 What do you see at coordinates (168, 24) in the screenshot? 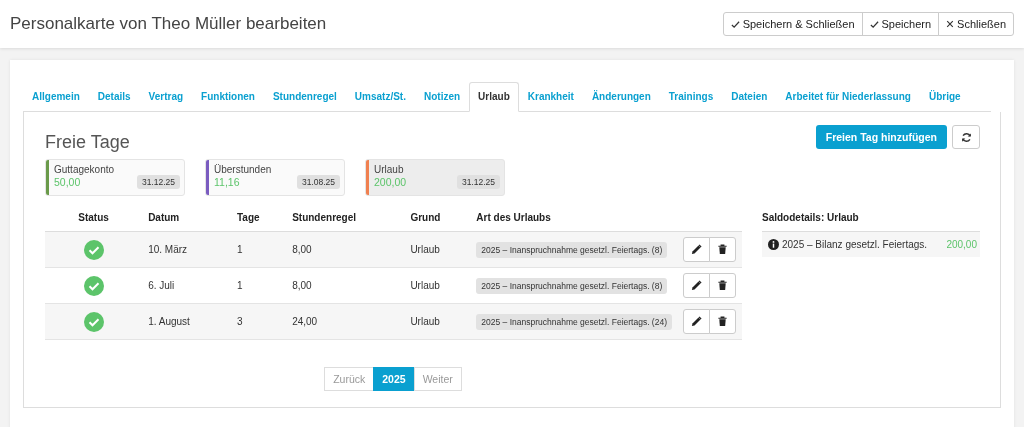
I see `page-title: Personalkarte von Theo Müller bearbeiten` at bounding box center [168, 24].